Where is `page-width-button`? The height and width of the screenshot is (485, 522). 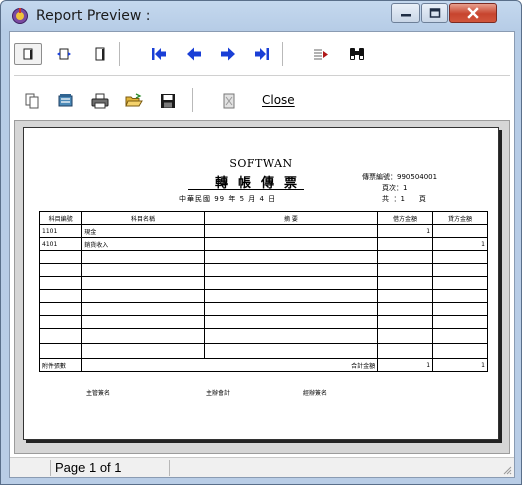
page-width-button is located at coordinates (28, 54).